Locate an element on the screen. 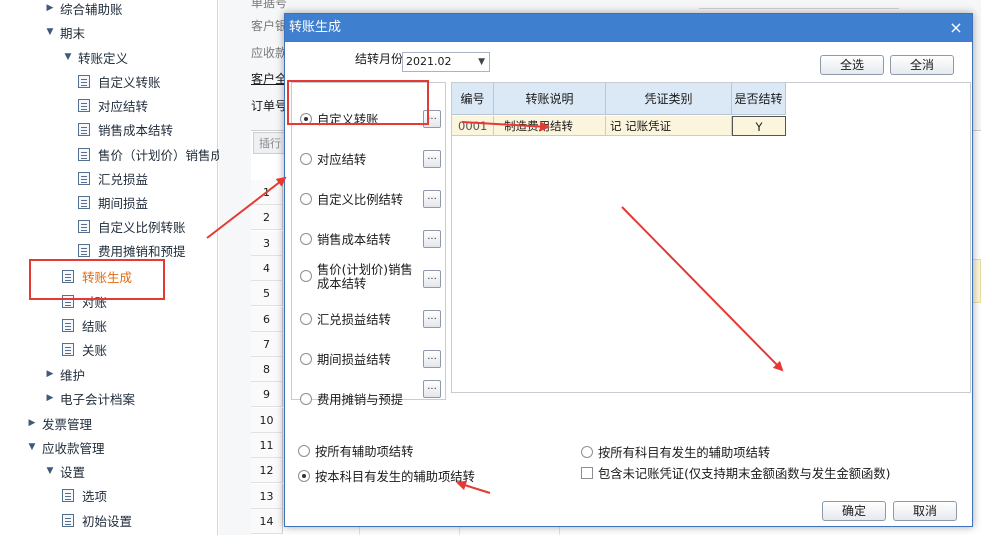  select-all-button: 全选 is located at coordinates (852, 65).